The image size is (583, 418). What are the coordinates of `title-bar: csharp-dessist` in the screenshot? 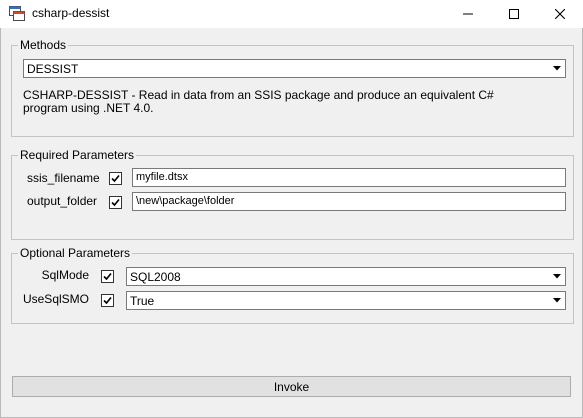 It's located at (291, 14).